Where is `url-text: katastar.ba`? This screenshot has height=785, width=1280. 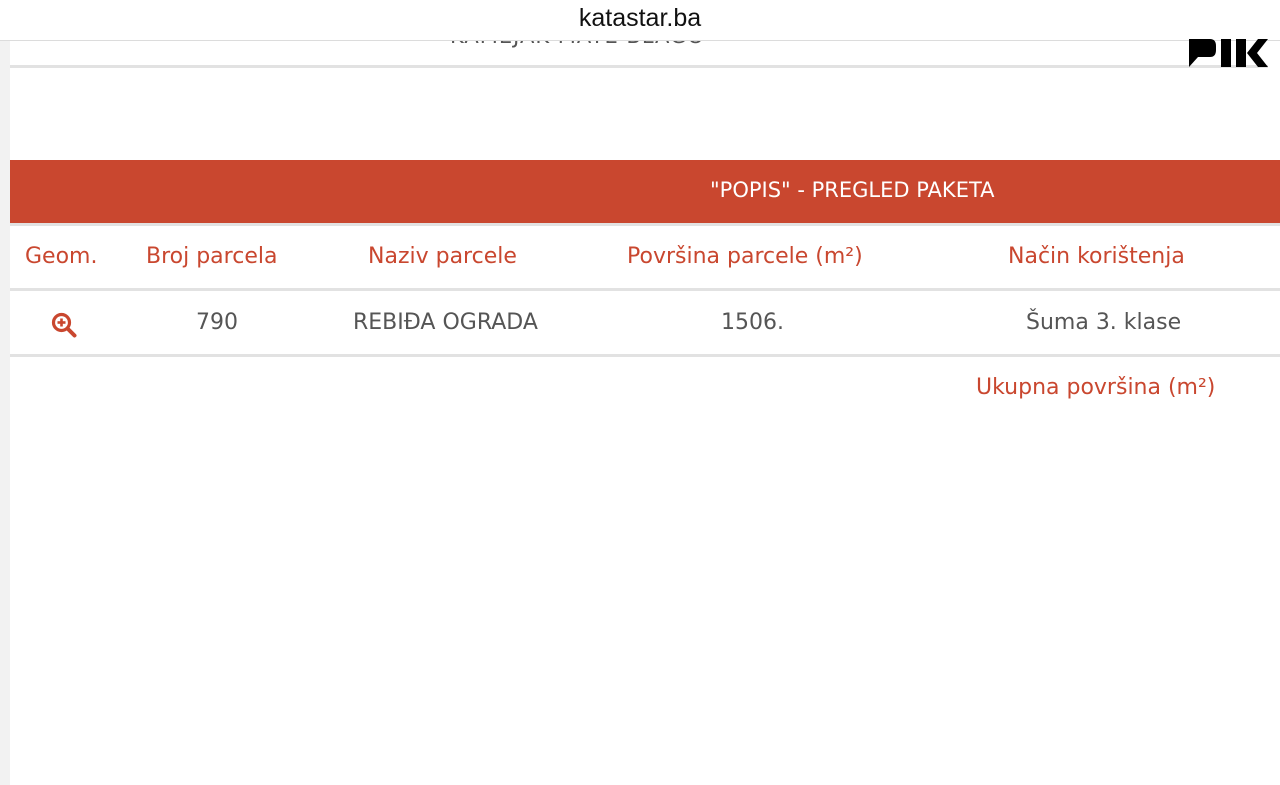 url-text: katastar.ba is located at coordinates (640, 18).